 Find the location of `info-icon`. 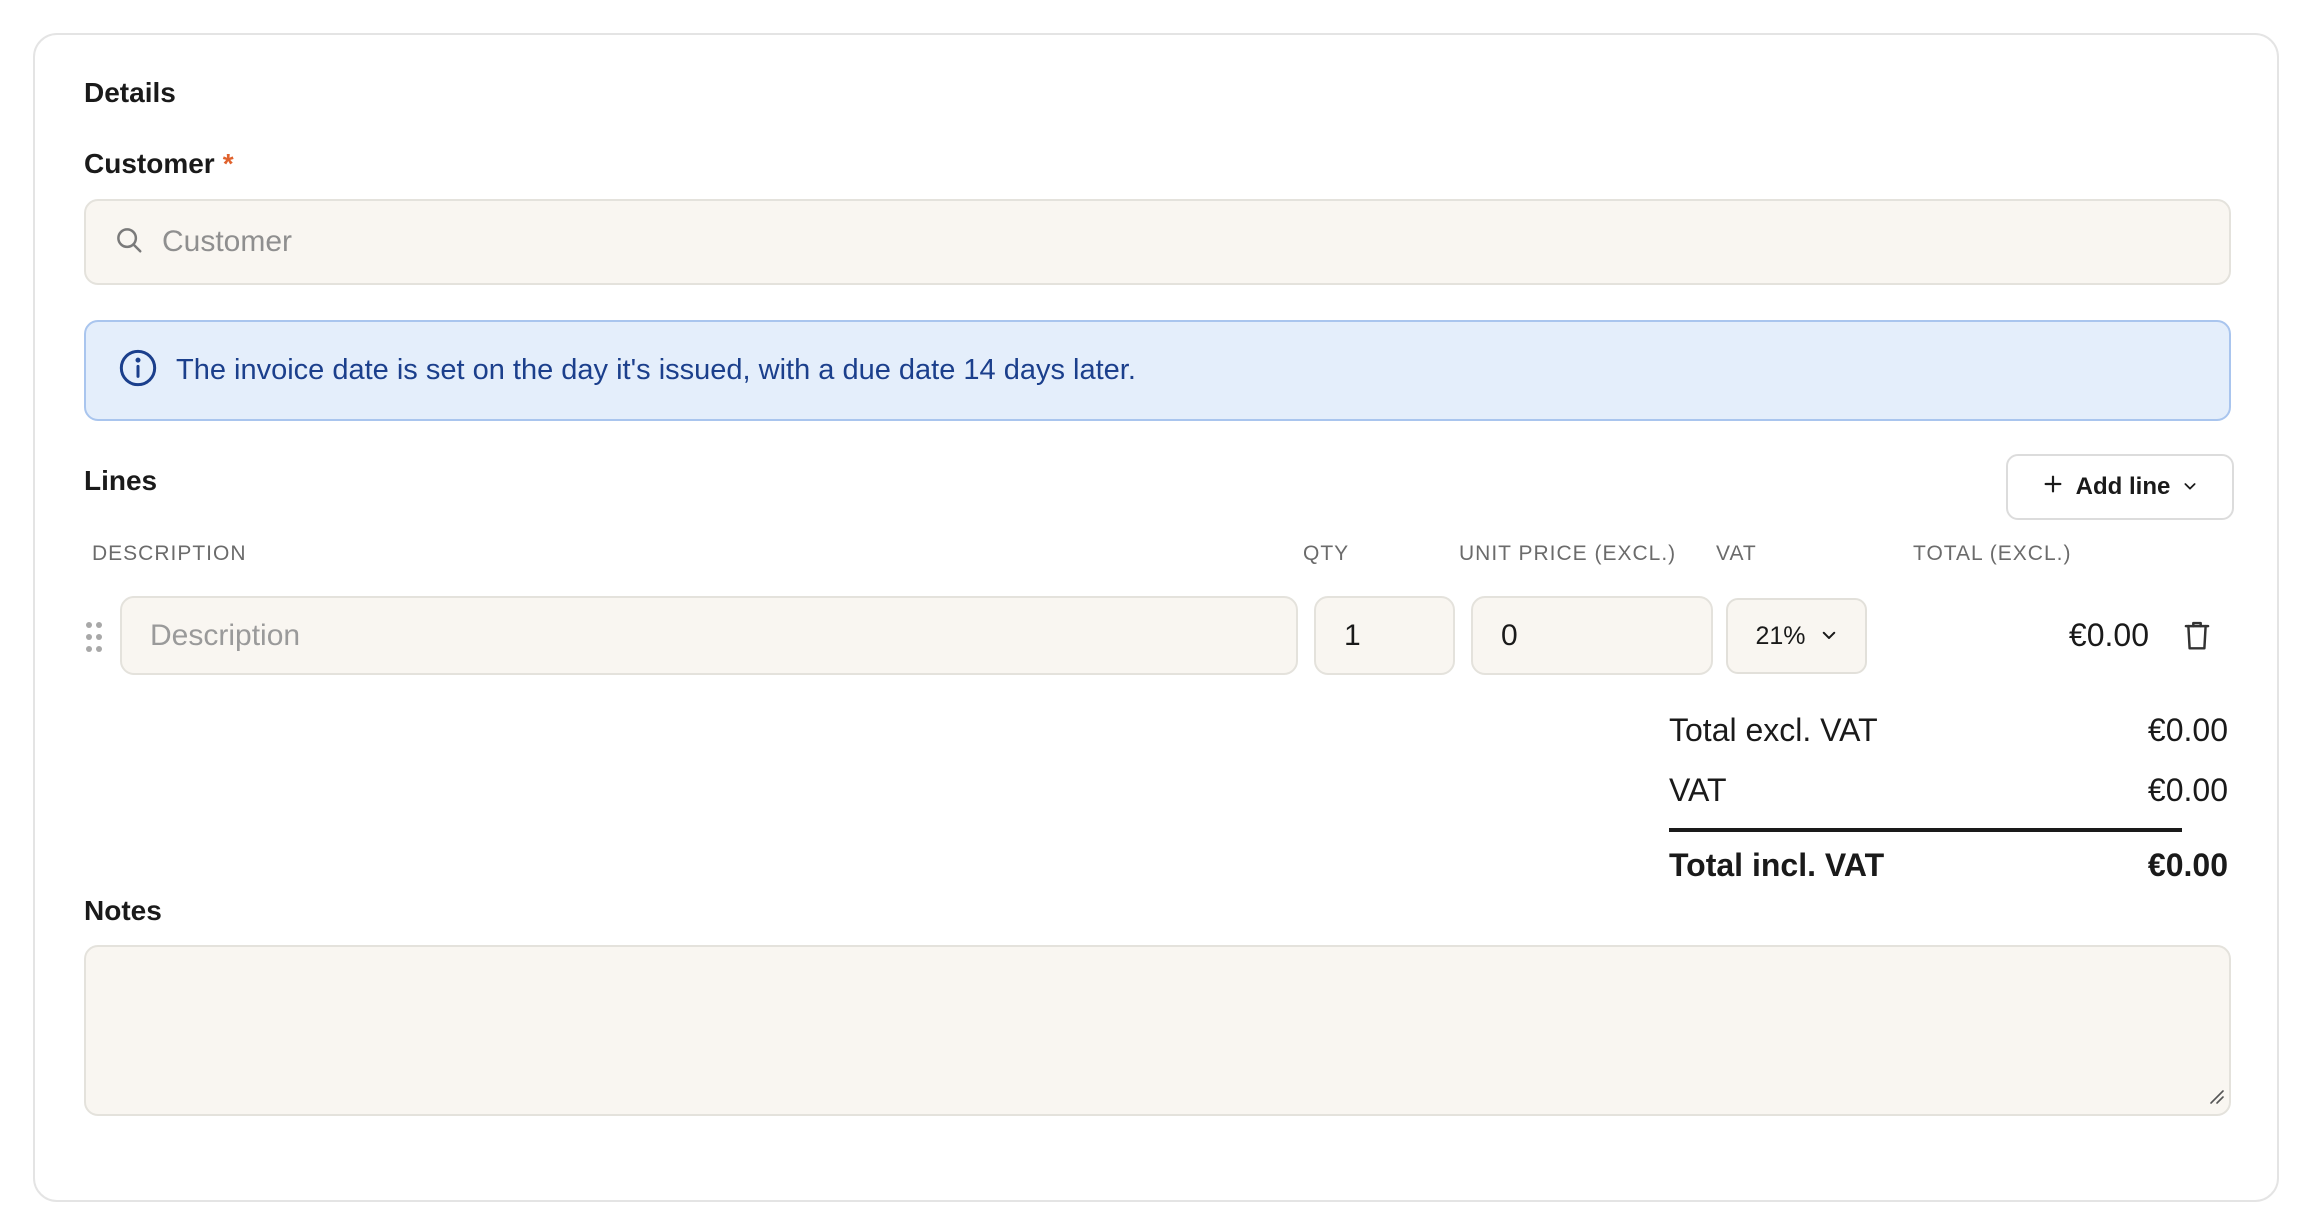

info-icon is located at coordinates (138, 370).